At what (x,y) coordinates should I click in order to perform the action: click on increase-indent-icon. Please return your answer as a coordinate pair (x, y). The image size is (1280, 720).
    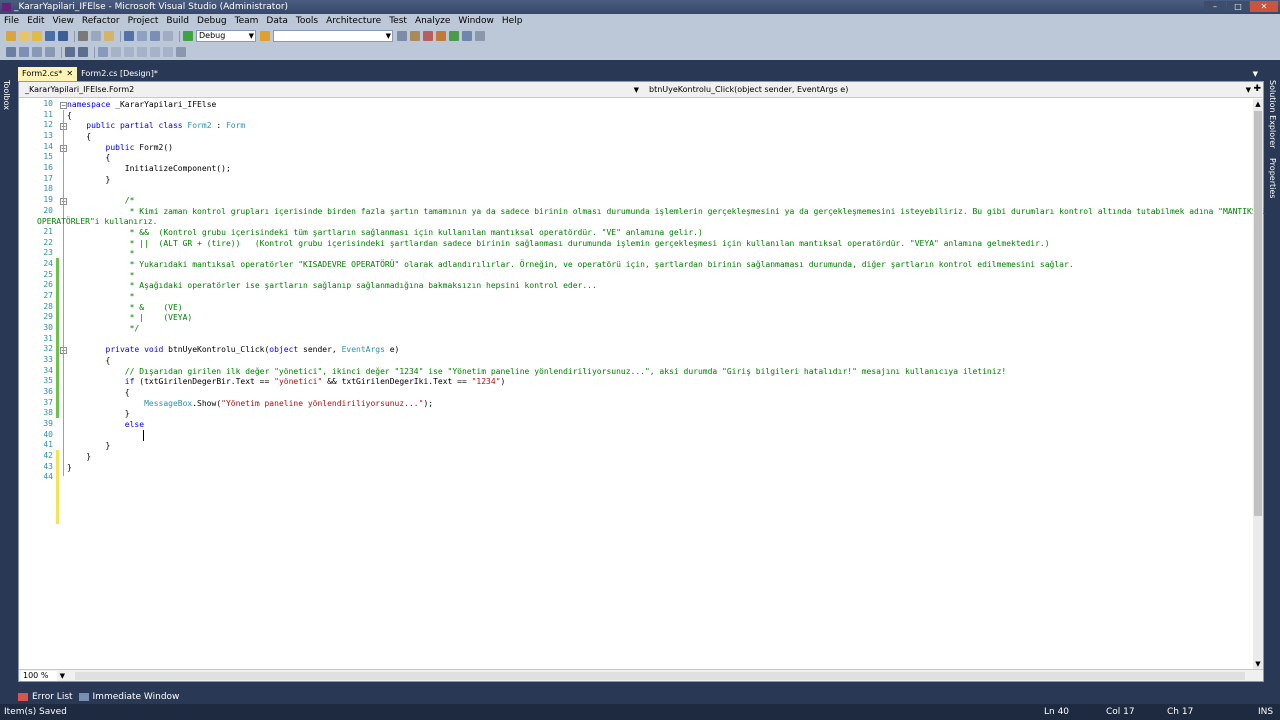
    Looking at the image, I should click on (83, 52).